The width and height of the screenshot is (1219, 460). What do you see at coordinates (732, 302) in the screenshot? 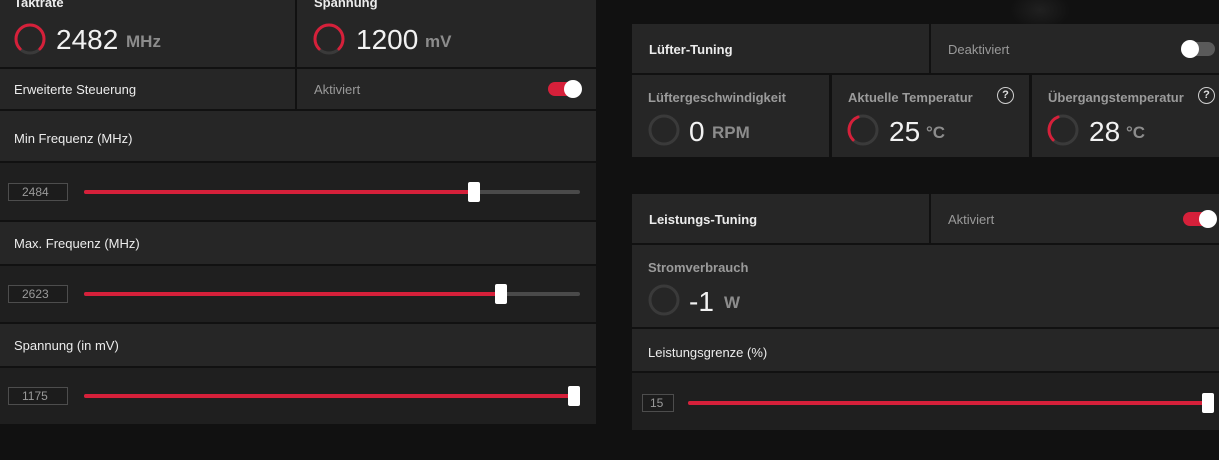
I see `power-consumption-unit: W` at bounding box center [732, 302].